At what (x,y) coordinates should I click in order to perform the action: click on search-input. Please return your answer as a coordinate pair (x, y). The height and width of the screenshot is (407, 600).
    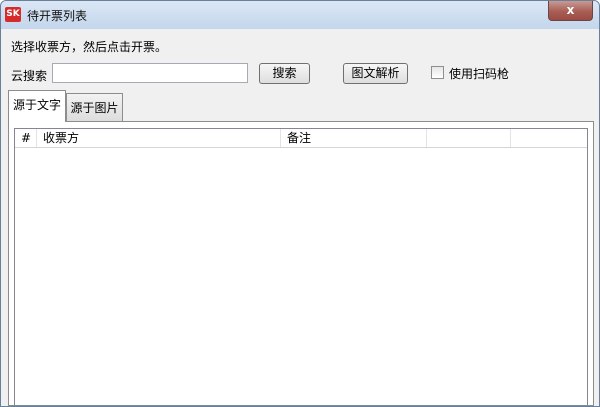
    Looking at the image, I should click on (150, 73).